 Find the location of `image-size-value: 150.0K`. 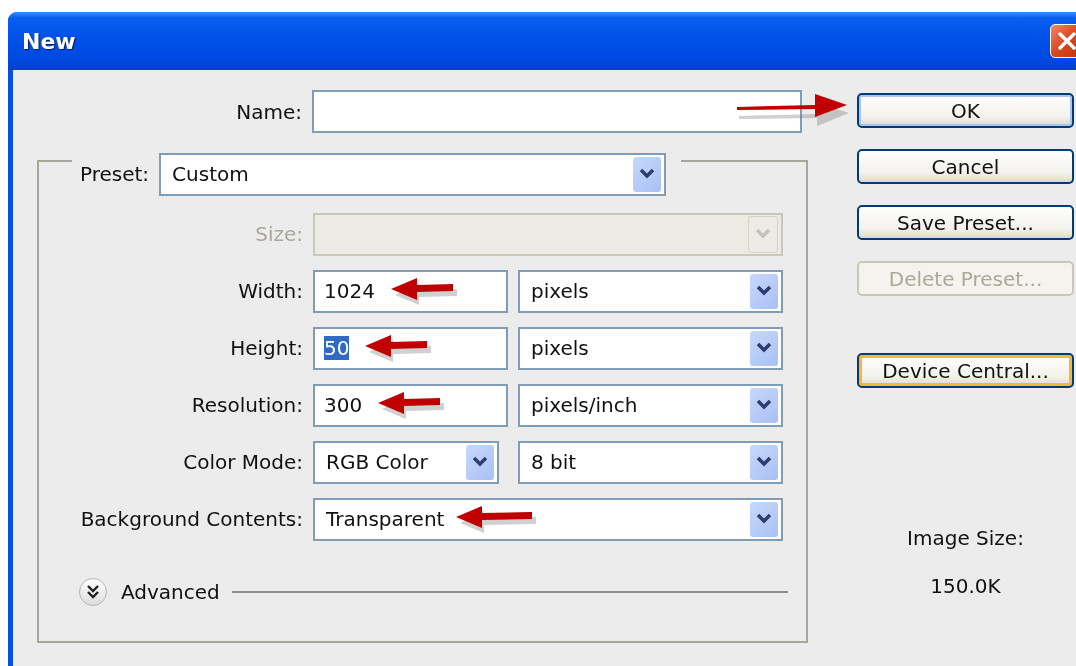

image-size-value: 150.0K is located at coordinates (965, 586).